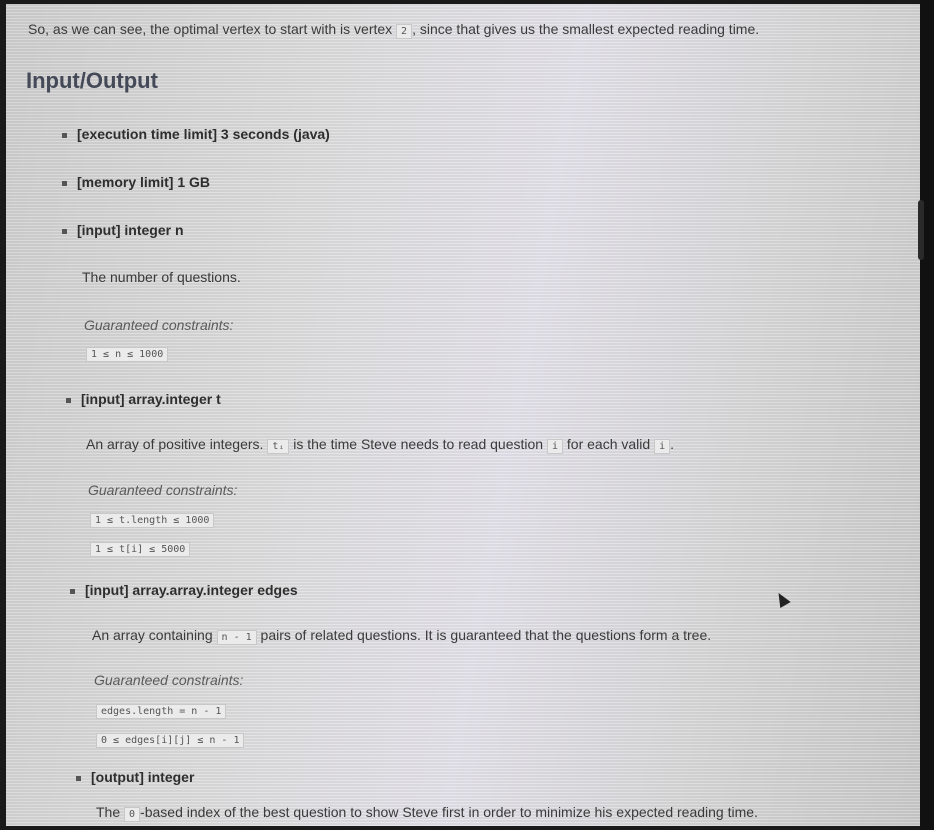 The width and height of the screenshot is (934, 830). What do you see at coordinates (159, 325) in the screenshot?
I see `n-guaranteed-label: Guaranteed constraints:` at bounding box center [159, 325].